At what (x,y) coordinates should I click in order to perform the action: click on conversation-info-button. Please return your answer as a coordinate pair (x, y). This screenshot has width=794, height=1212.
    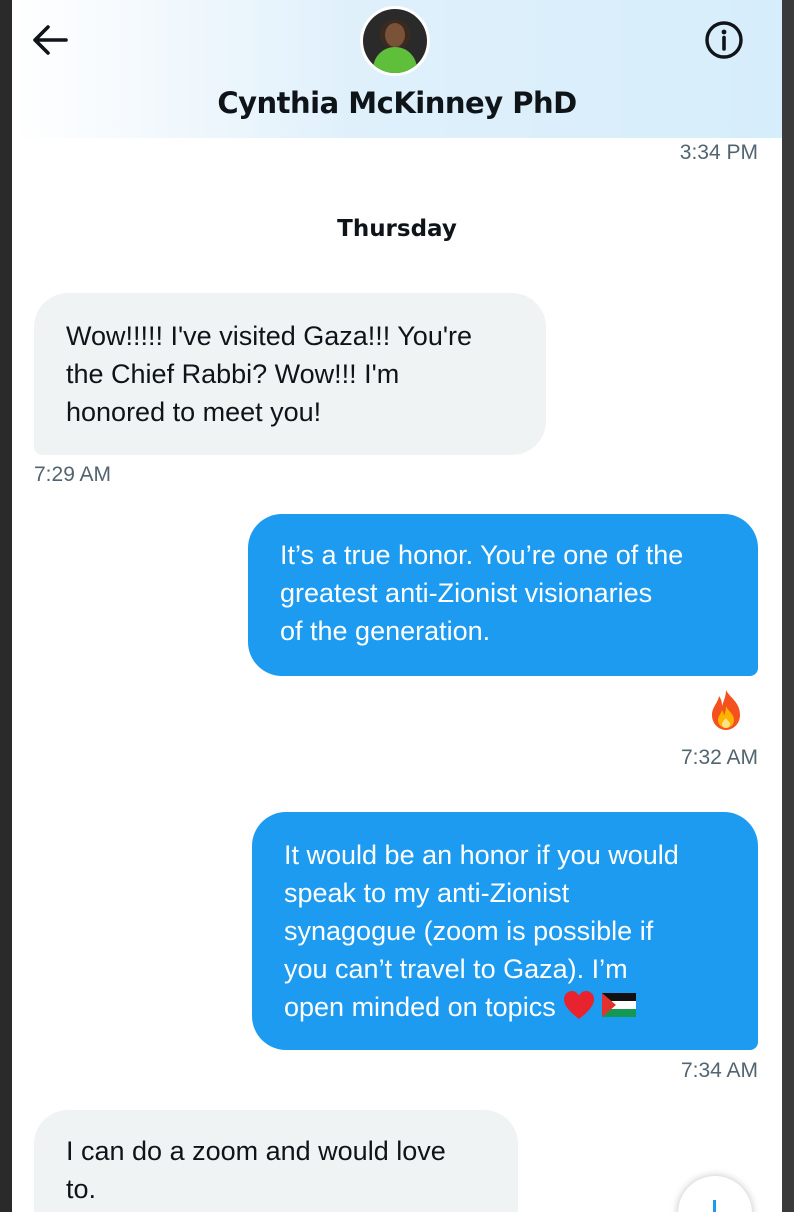
    Looking at the image, I should click on (724, 40).